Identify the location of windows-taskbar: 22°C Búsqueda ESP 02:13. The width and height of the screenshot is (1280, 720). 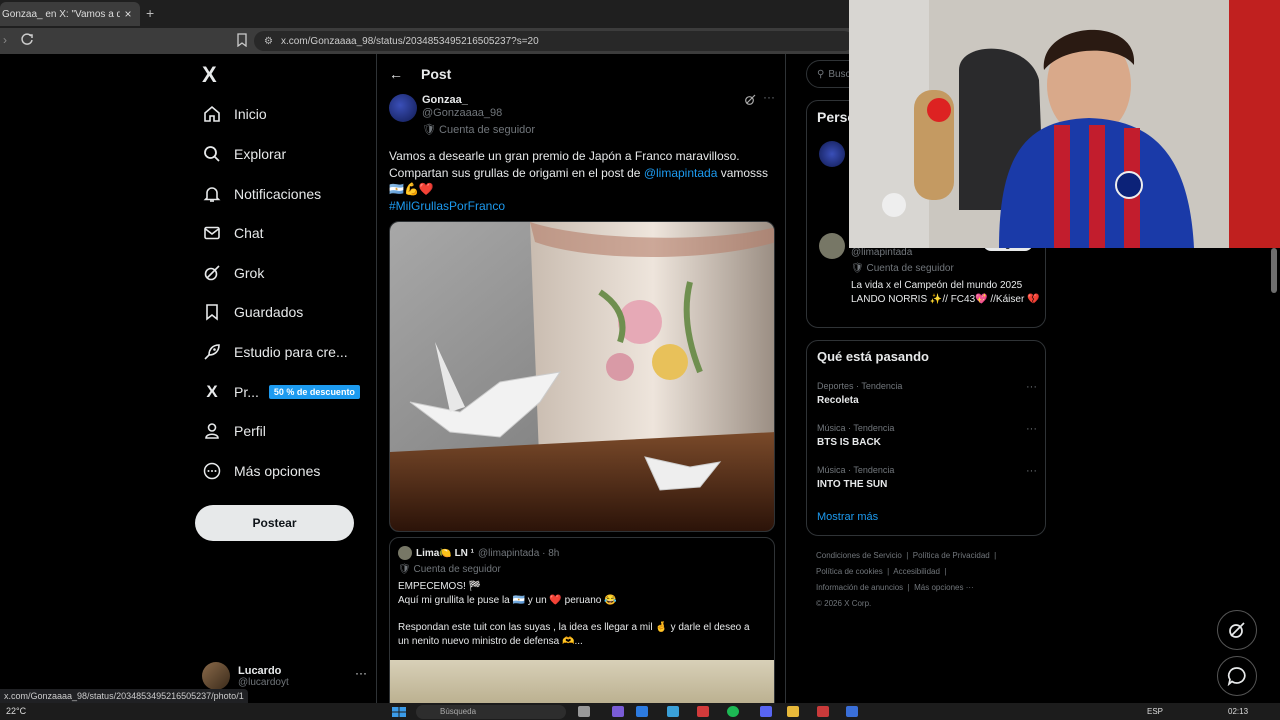
(640, 711).